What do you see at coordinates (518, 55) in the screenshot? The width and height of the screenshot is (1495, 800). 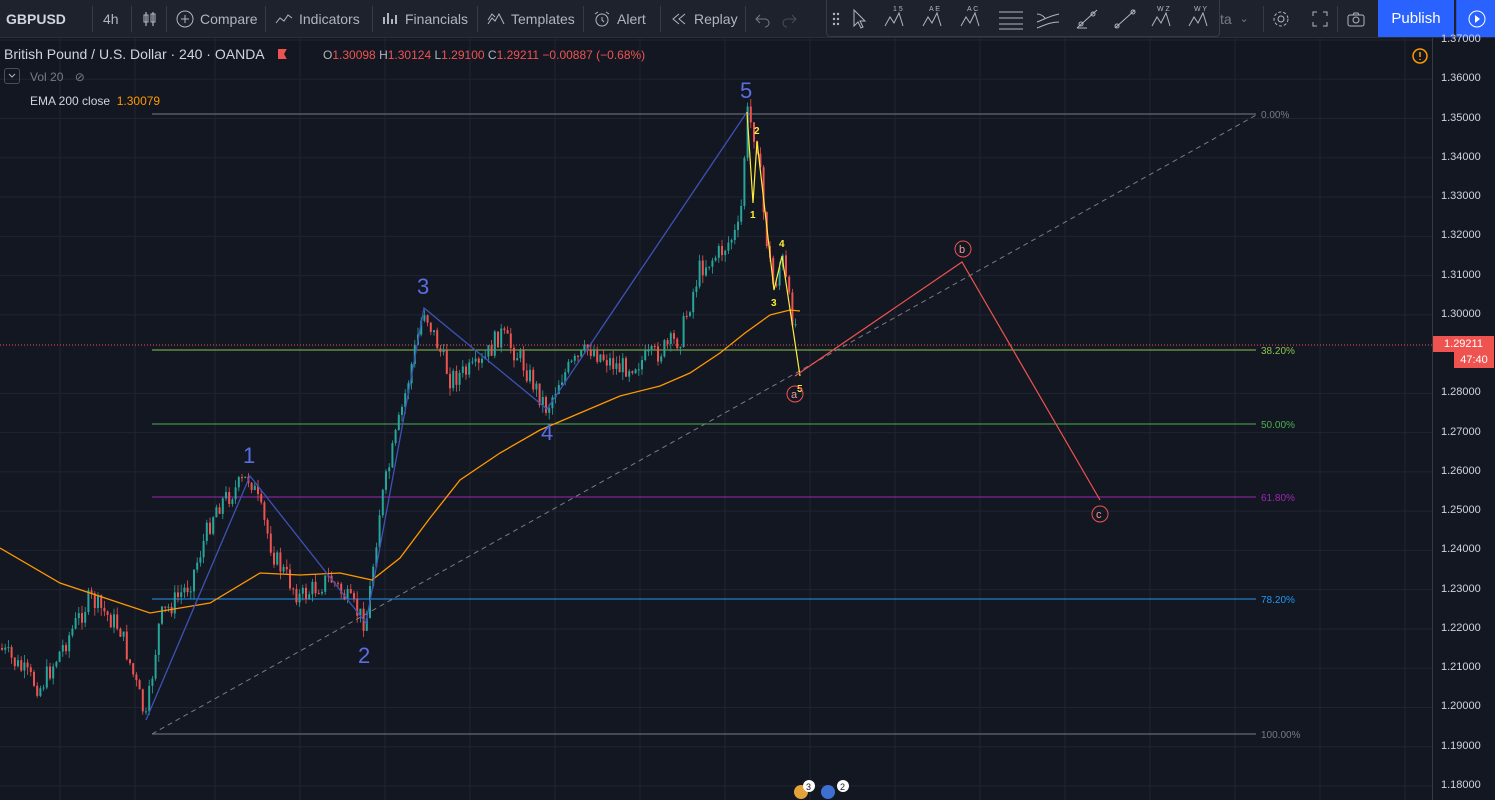 I see `close-value: 1.29211` at bounding box center [518, 55].